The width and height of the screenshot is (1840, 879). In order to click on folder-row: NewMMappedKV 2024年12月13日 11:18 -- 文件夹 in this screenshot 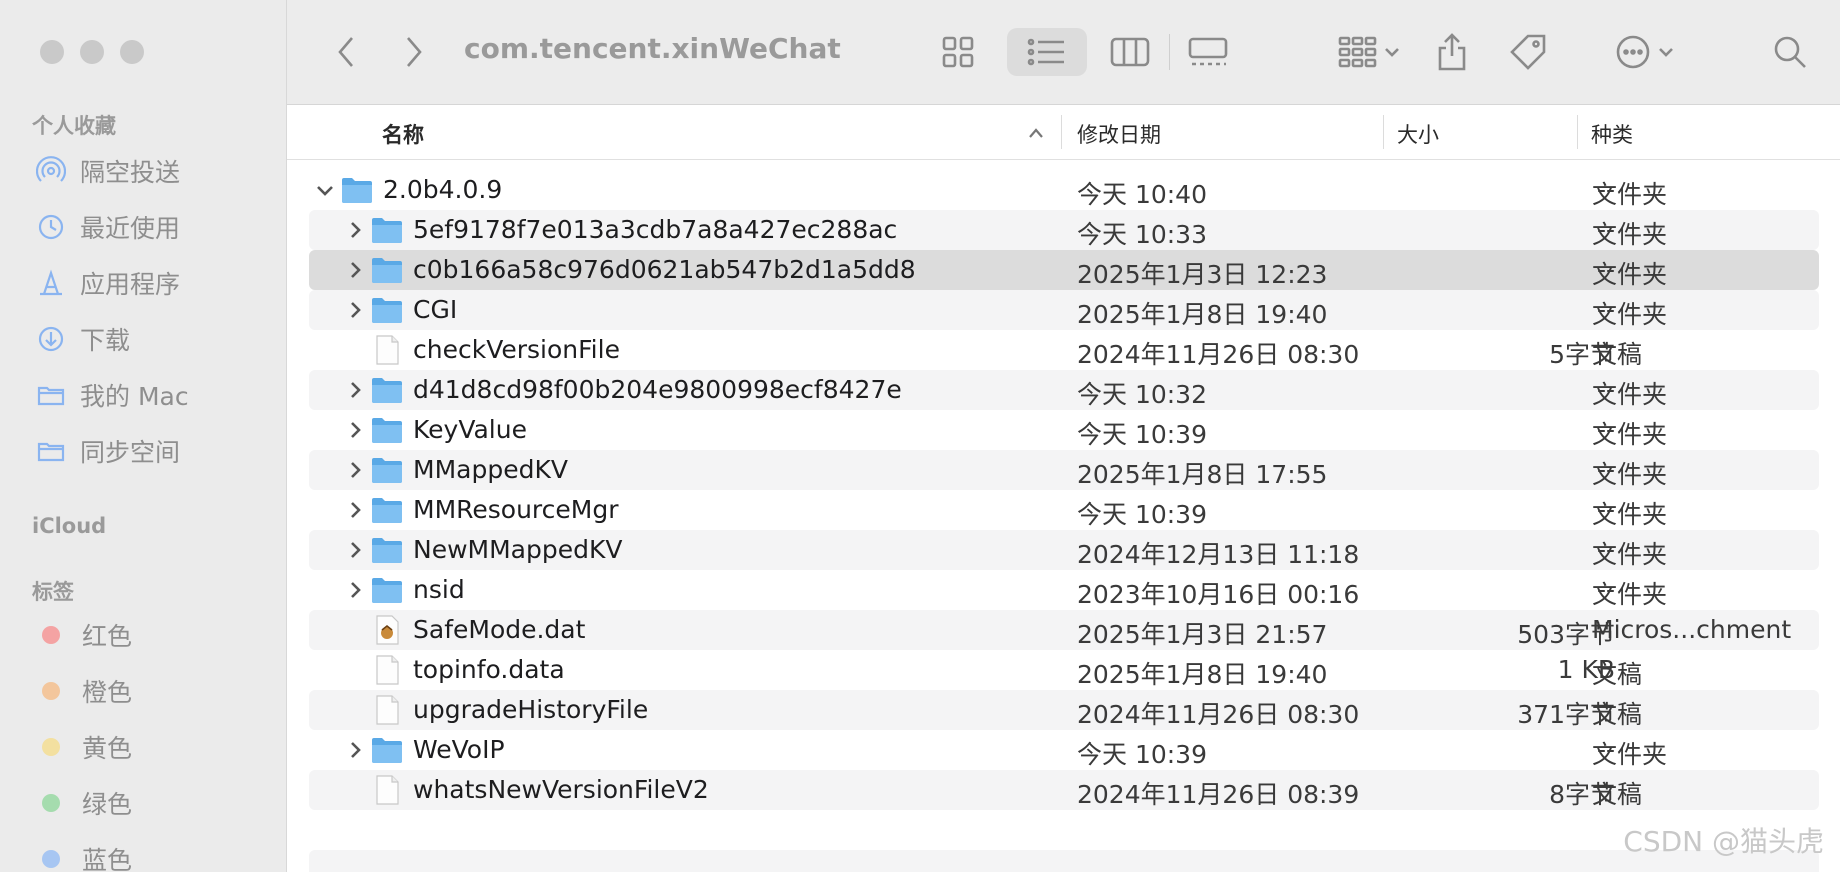, I will do `click(1064, 550)`.